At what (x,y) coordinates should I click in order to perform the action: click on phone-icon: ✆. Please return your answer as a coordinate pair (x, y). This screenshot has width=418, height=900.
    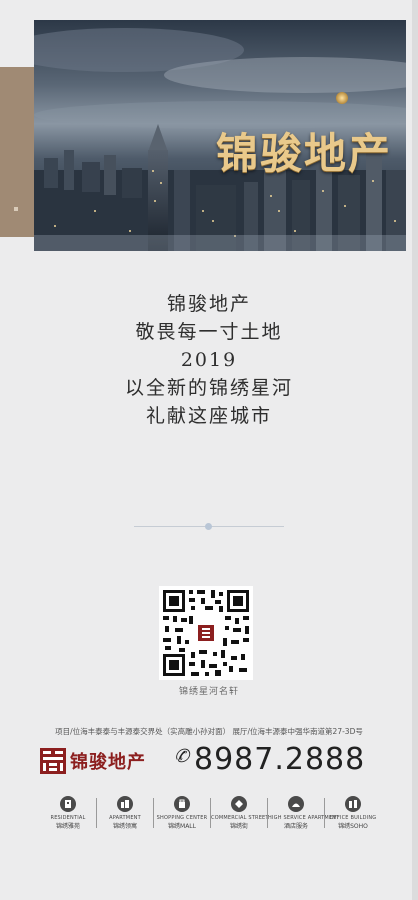
    Looking at the image, I should click on (182, 756).